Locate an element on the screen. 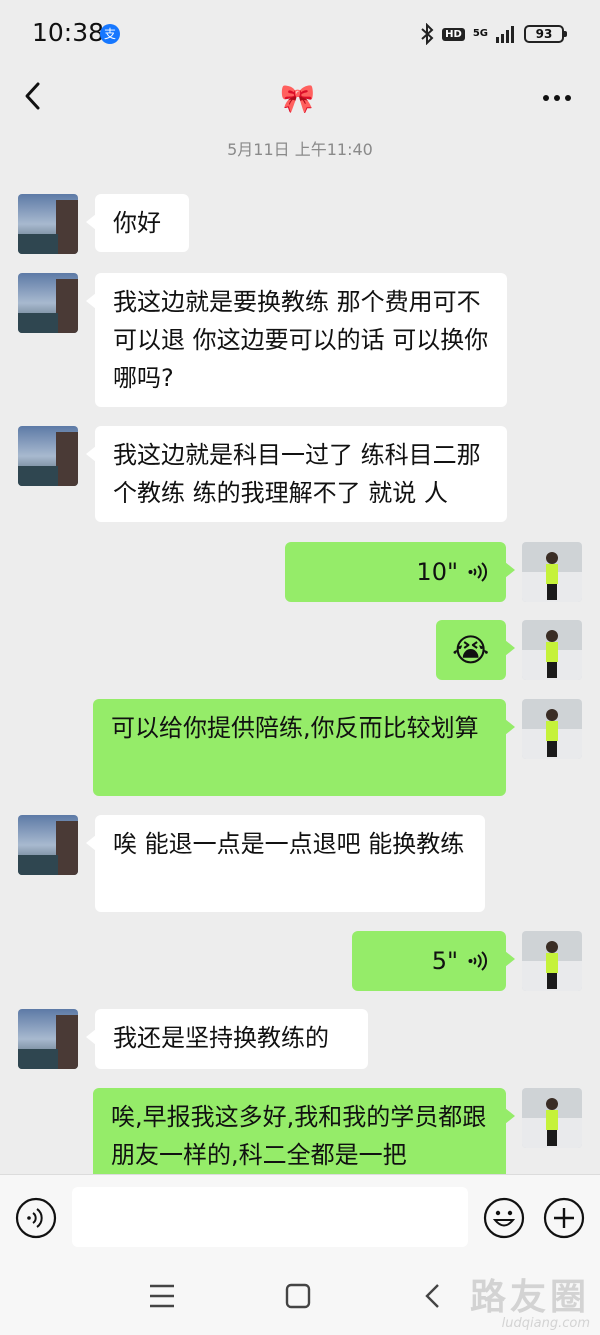 The height and width of the screenshot is (1335, 600). incoming-message-bubble: 你好 is located at coordinates (137, 223).